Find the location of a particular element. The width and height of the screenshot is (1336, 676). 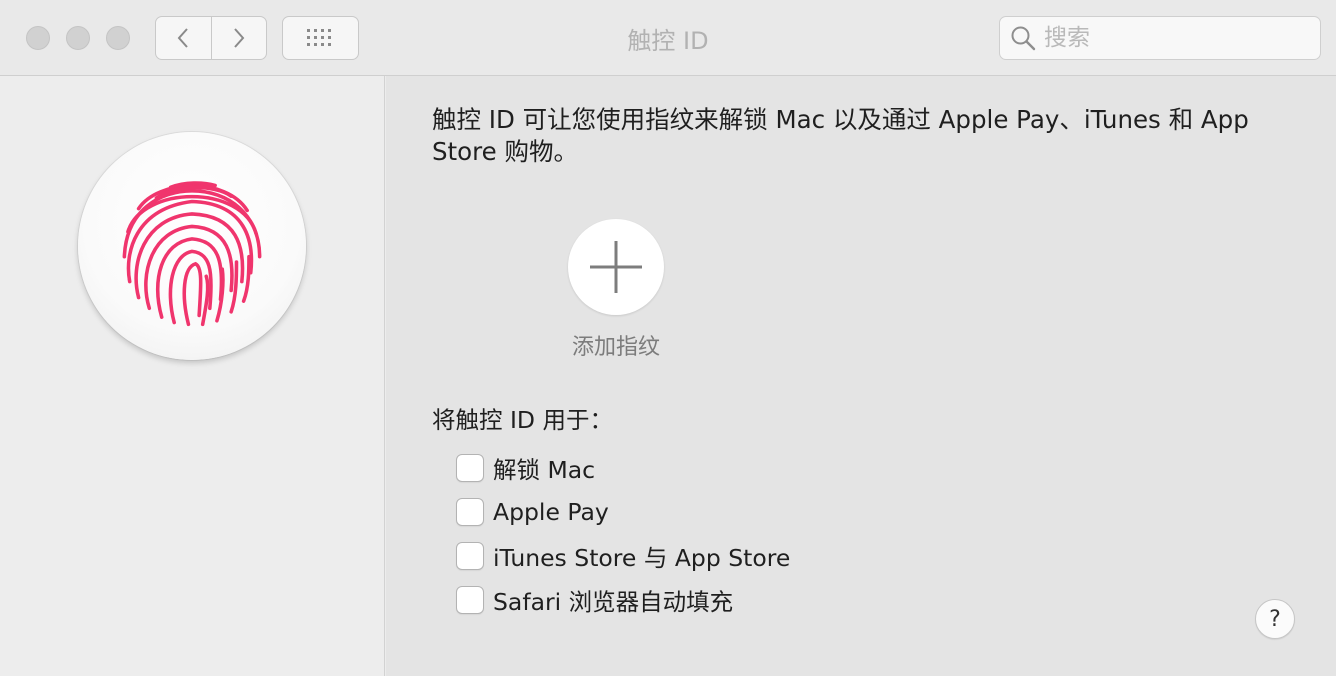

add-fingerprint-button is located at coordinates (616, 267).